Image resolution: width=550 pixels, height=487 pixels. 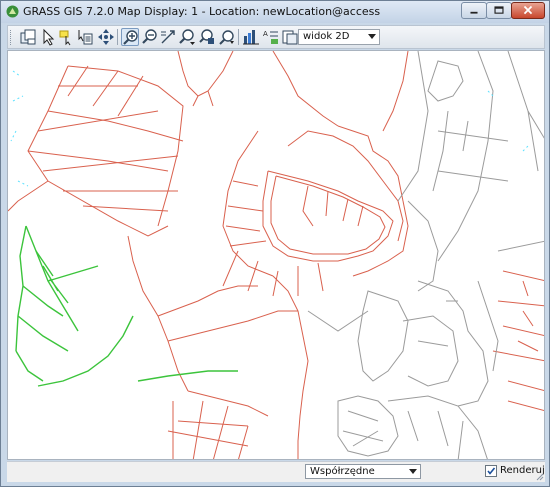 What do you see at coordinates (265, 34) in the screenshot?
I see `svg-text: A` at bounding box center [265, 34].